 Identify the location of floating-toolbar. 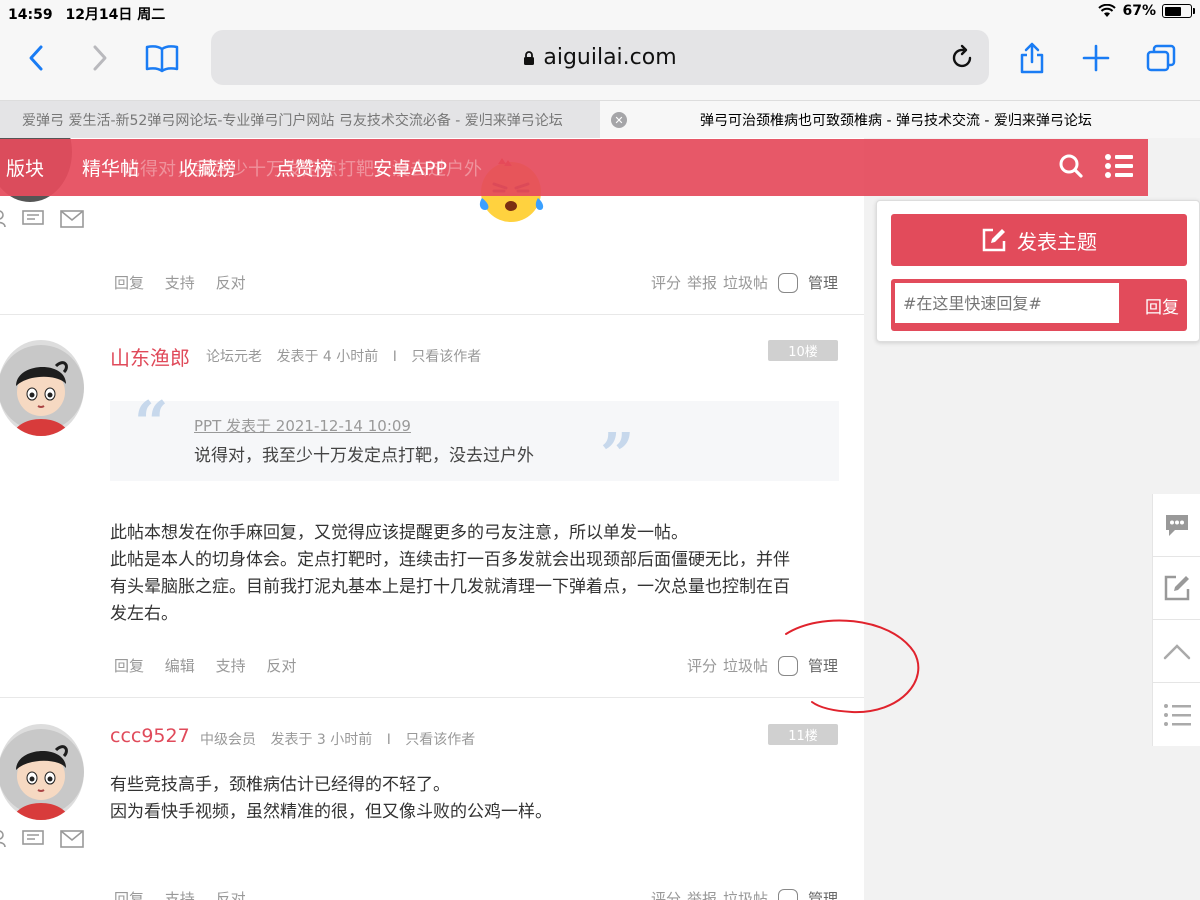
(1176, 620).